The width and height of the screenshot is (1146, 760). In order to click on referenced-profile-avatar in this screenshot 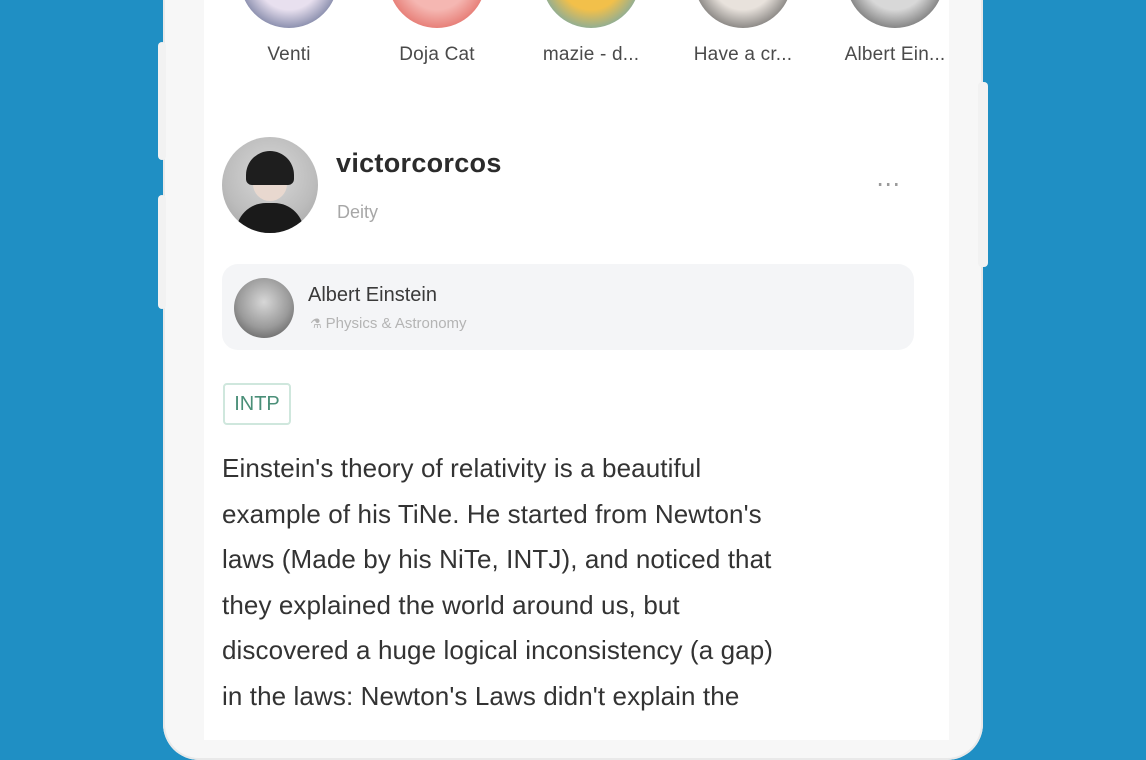, I will do `click(264, 308)`.